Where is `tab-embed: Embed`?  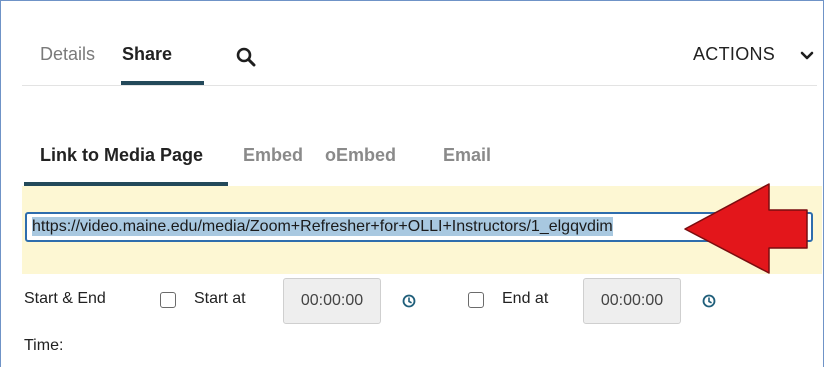
tab-embed: Embed is located at coordinates (273, 155).